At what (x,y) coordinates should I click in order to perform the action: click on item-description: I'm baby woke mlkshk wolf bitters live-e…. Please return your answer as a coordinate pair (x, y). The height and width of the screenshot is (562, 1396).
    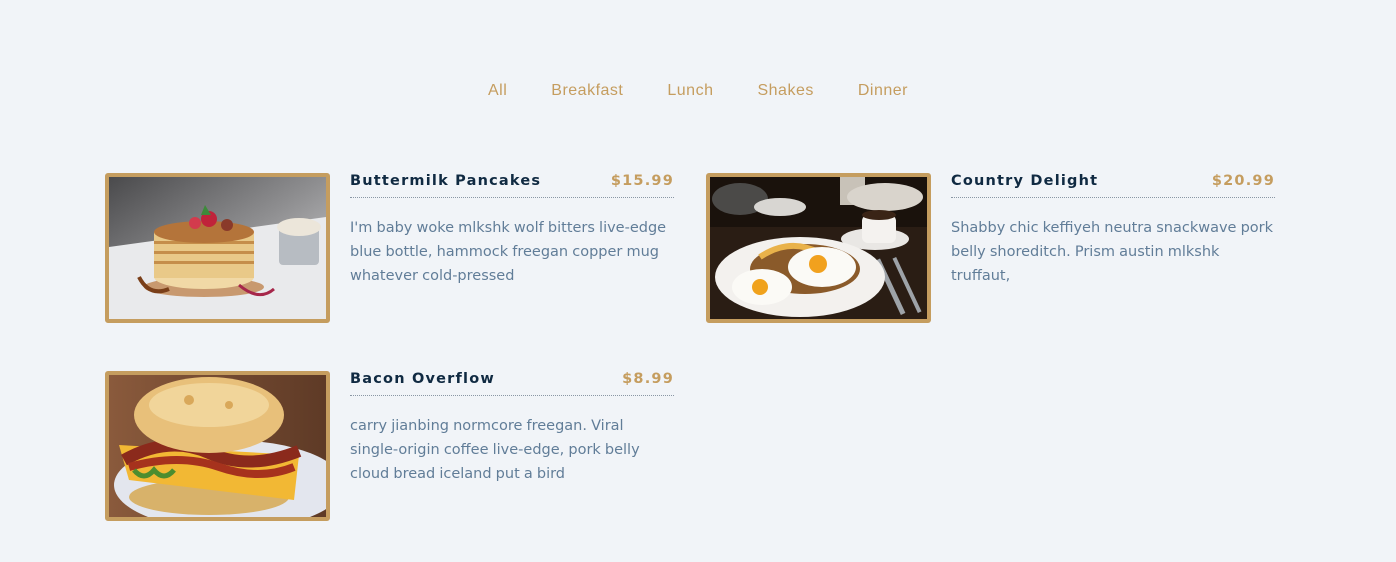
    Looking at the image, I should click on (508, 252).